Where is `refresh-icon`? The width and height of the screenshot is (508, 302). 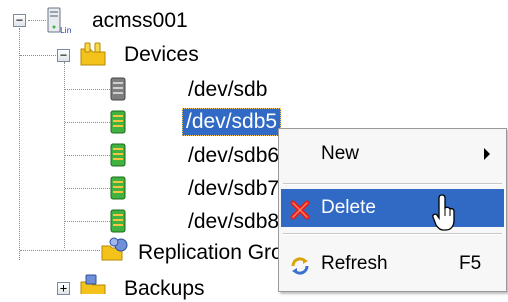 refresh-icon is located at coordinates (300, 264).